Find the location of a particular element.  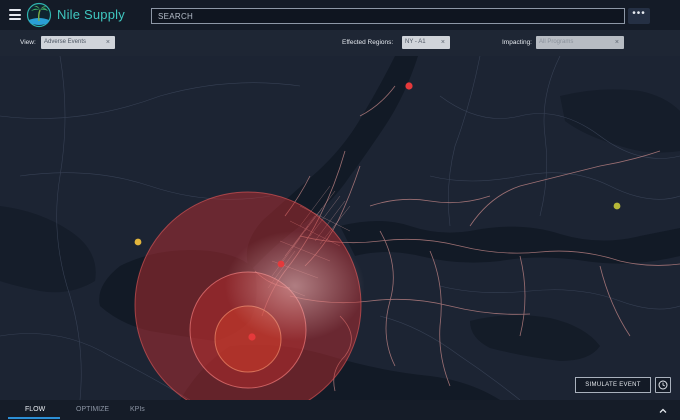

more-options-button: ••• is located at coordinates (639, 16).